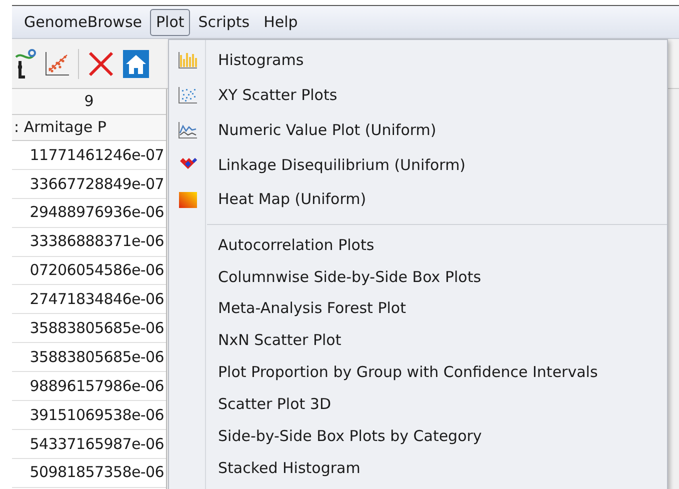  I want to click on home-icon, so click(136, 64).